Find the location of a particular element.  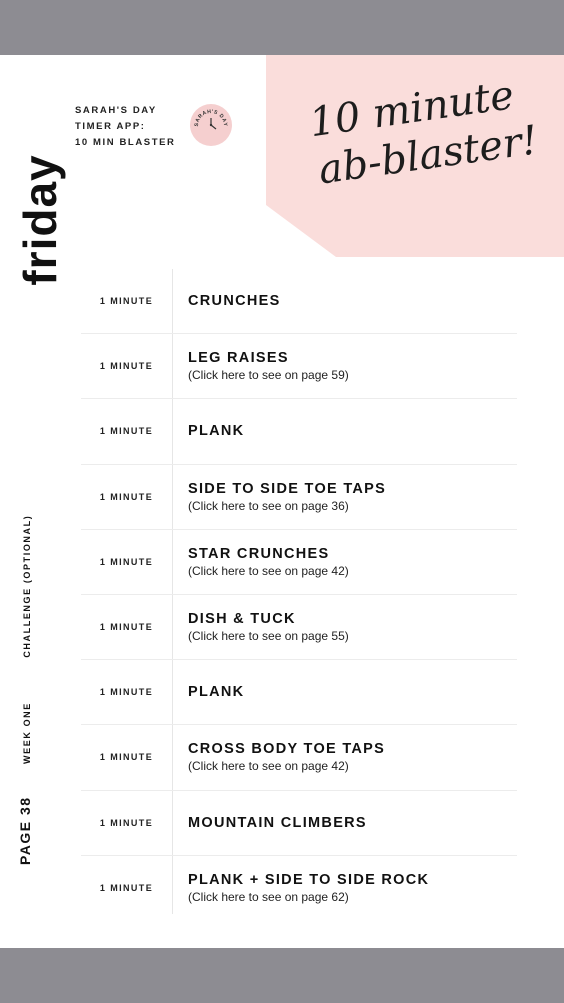

exercise-row: 1 MINUTE CRUNCHES is located at coordinates (299, 302).